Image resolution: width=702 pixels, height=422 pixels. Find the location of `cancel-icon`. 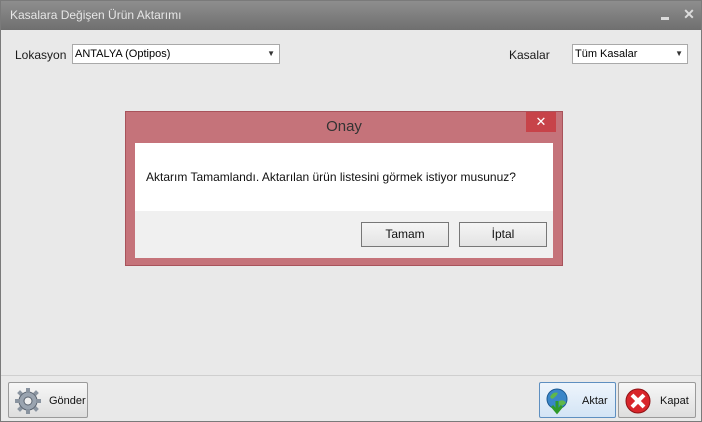

cancel-icon is located at coordinates (638, 402).